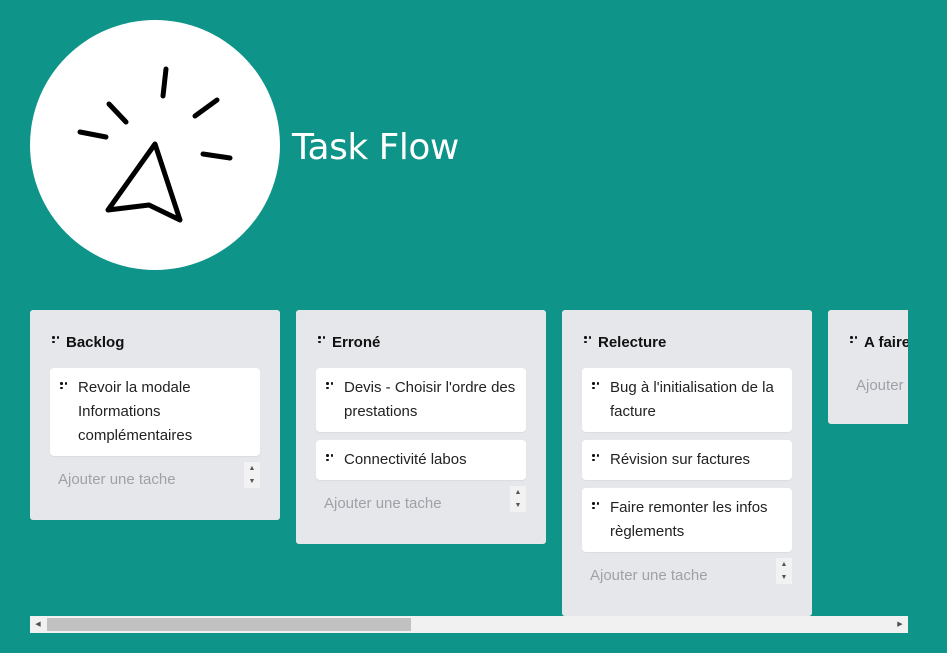 Image resolution: width=947 pixels, height=653 pixels. What do you see at coordinates (430, 399) in the screenshot?
I see `task-card-text: Devis - Choisir l'ordre des prestations` at bounding box center [430, 399].